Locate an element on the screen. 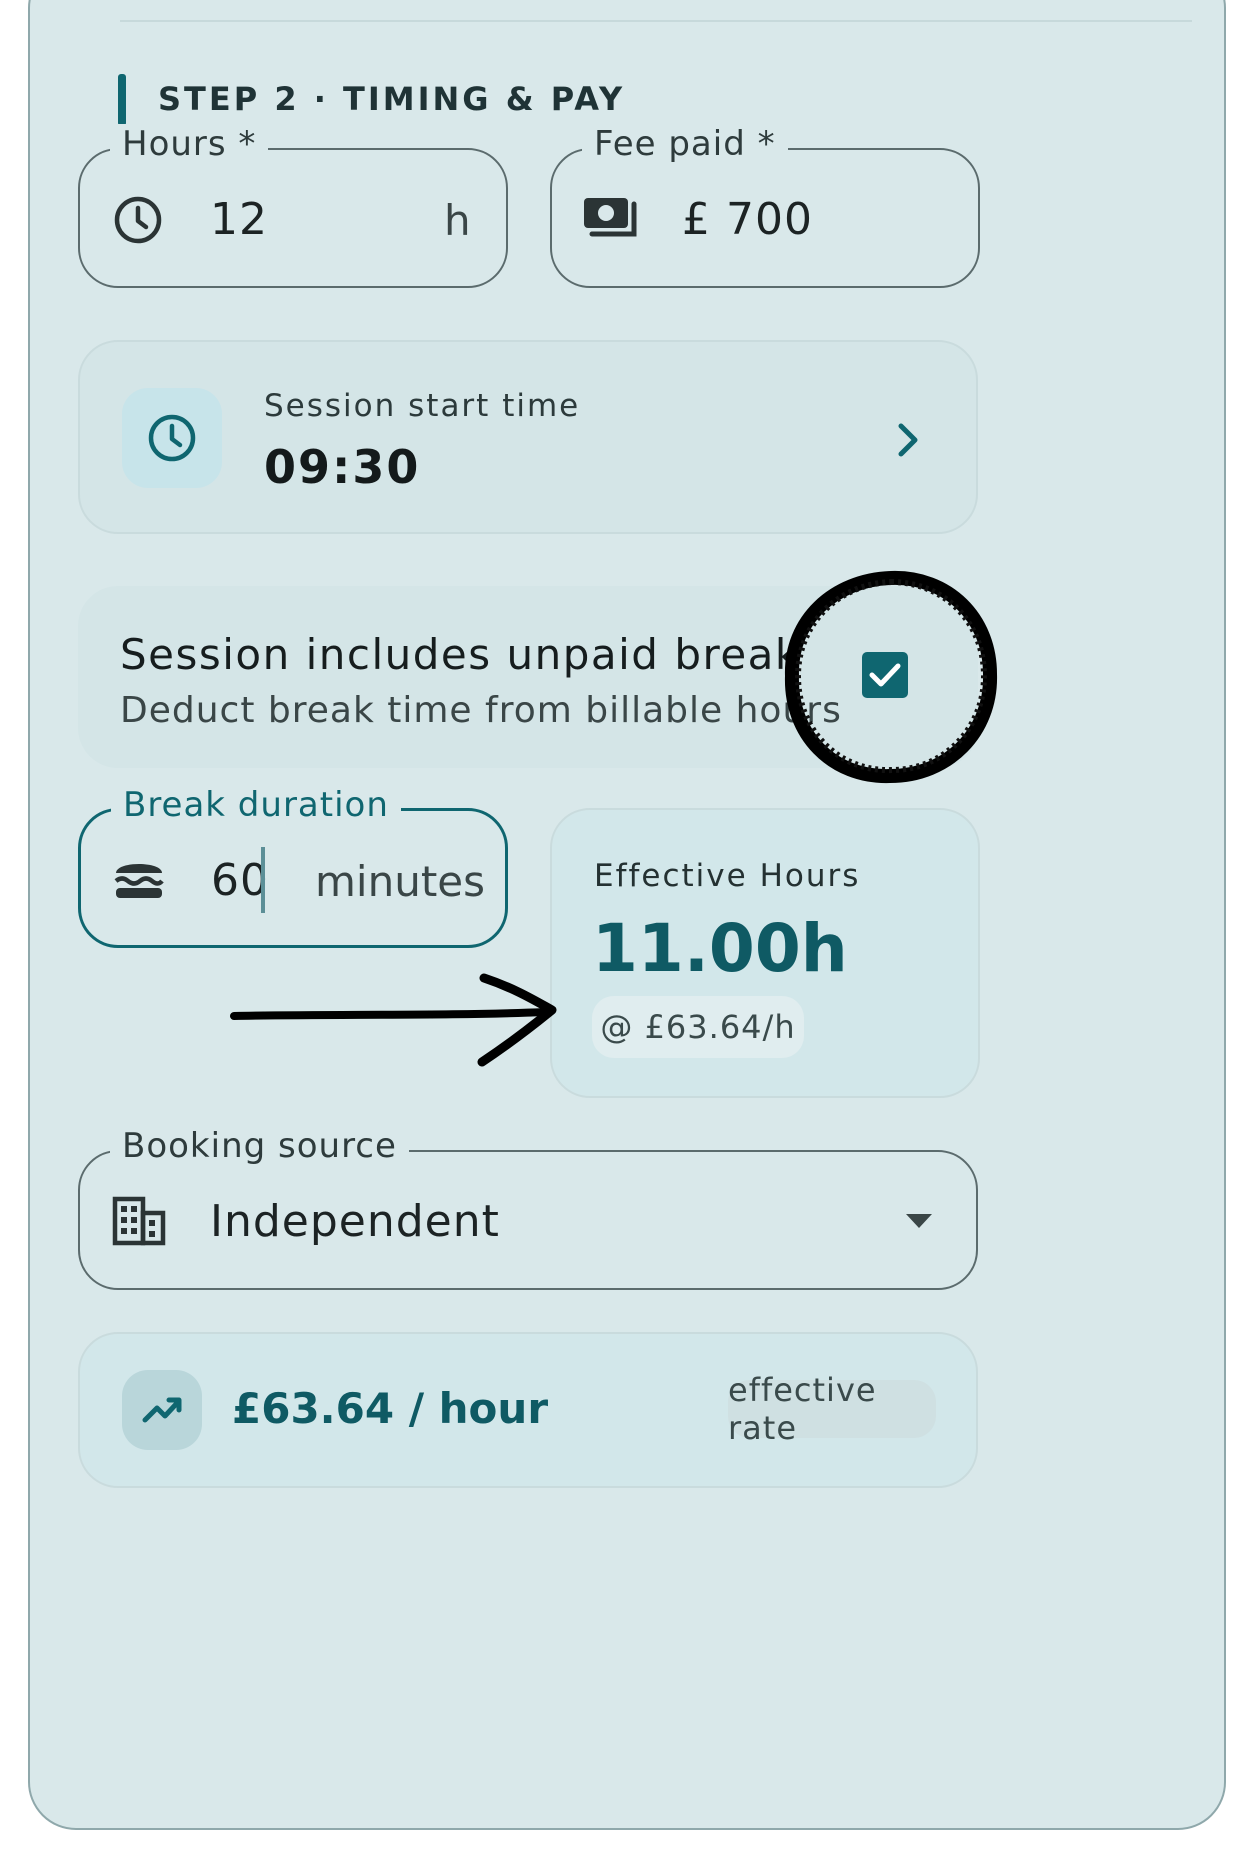 Image resolution: width=1260 pixels, height=1870 pixels. rate-summary-value: £63.64 / hour is located at coordinates (390, 1408).